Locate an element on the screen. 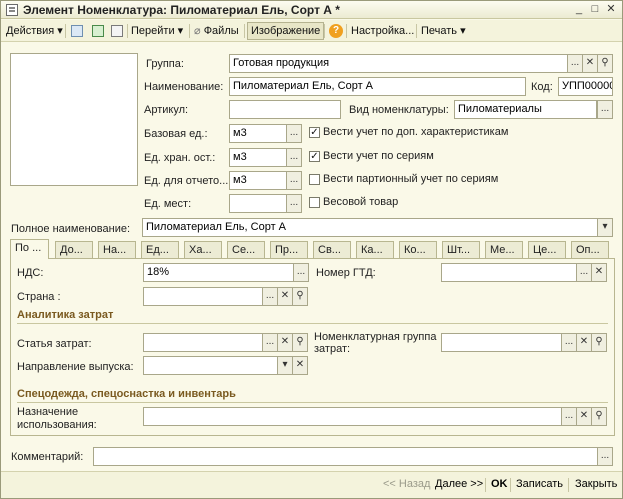  item-image is located at coordinates (74, 119).